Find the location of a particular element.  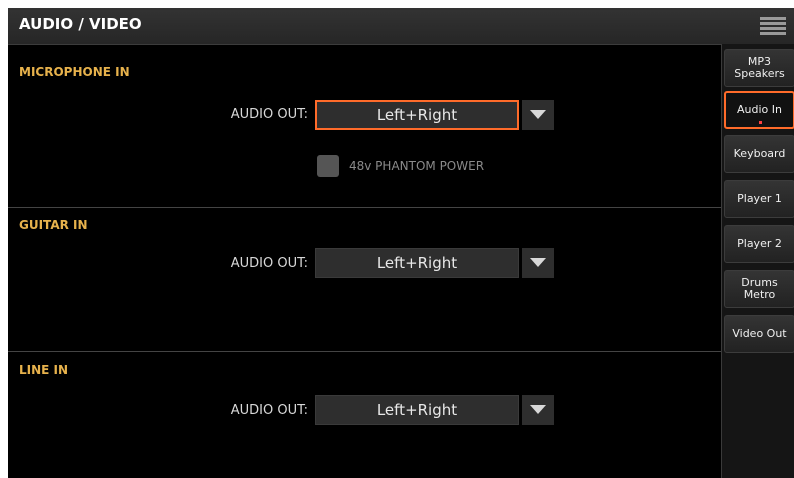

guitar-audio-out-value: Left+Right is located at coordinates (417, 263).